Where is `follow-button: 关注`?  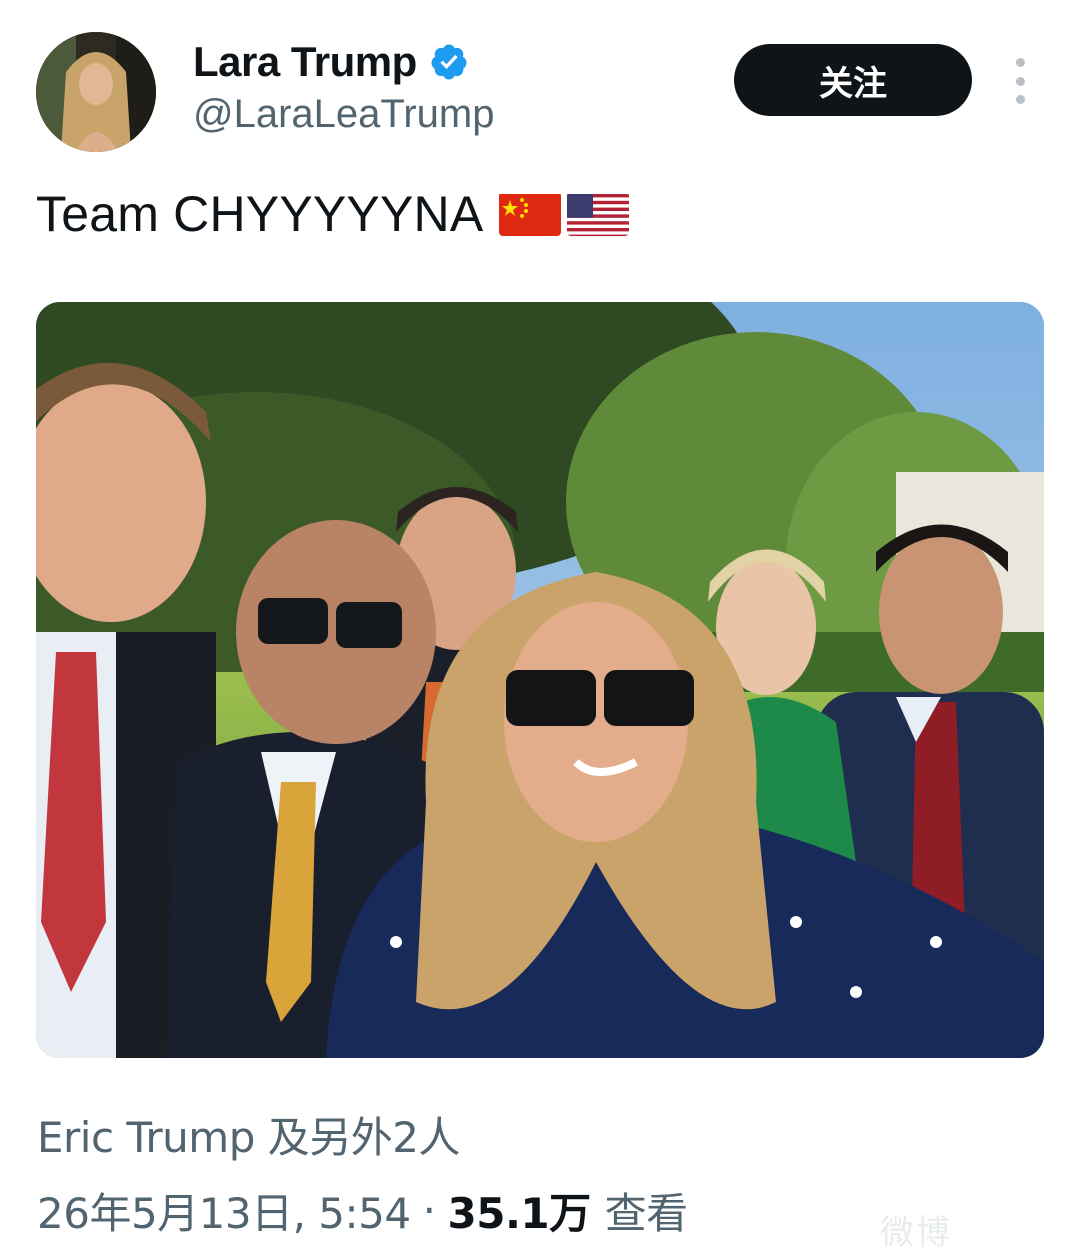 follow-button: 关注 is located at coordinates (853, 80).